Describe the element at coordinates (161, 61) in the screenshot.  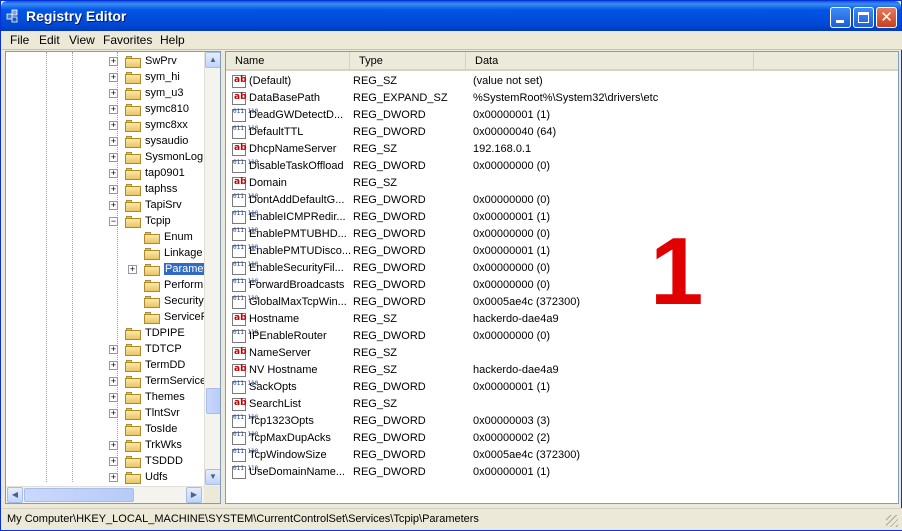
I see `tree-item-label: SwPrv` at that location.